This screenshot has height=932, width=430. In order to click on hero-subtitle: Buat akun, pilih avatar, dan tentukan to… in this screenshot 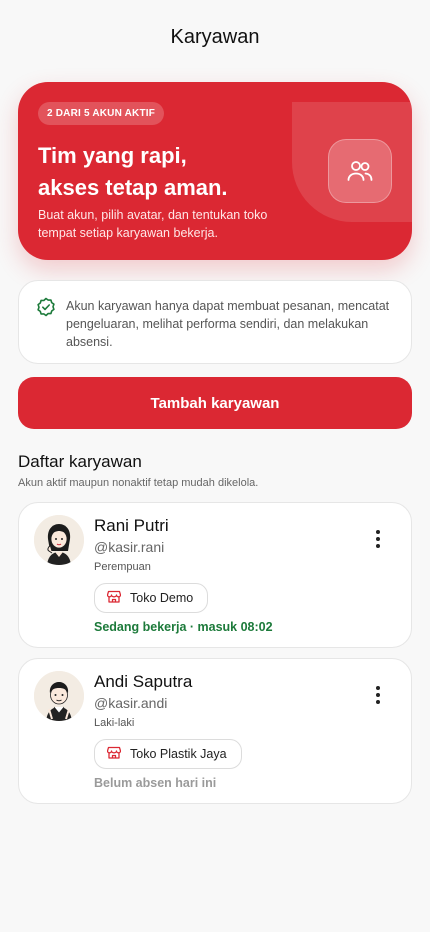, I will do `click(153, 224)`.